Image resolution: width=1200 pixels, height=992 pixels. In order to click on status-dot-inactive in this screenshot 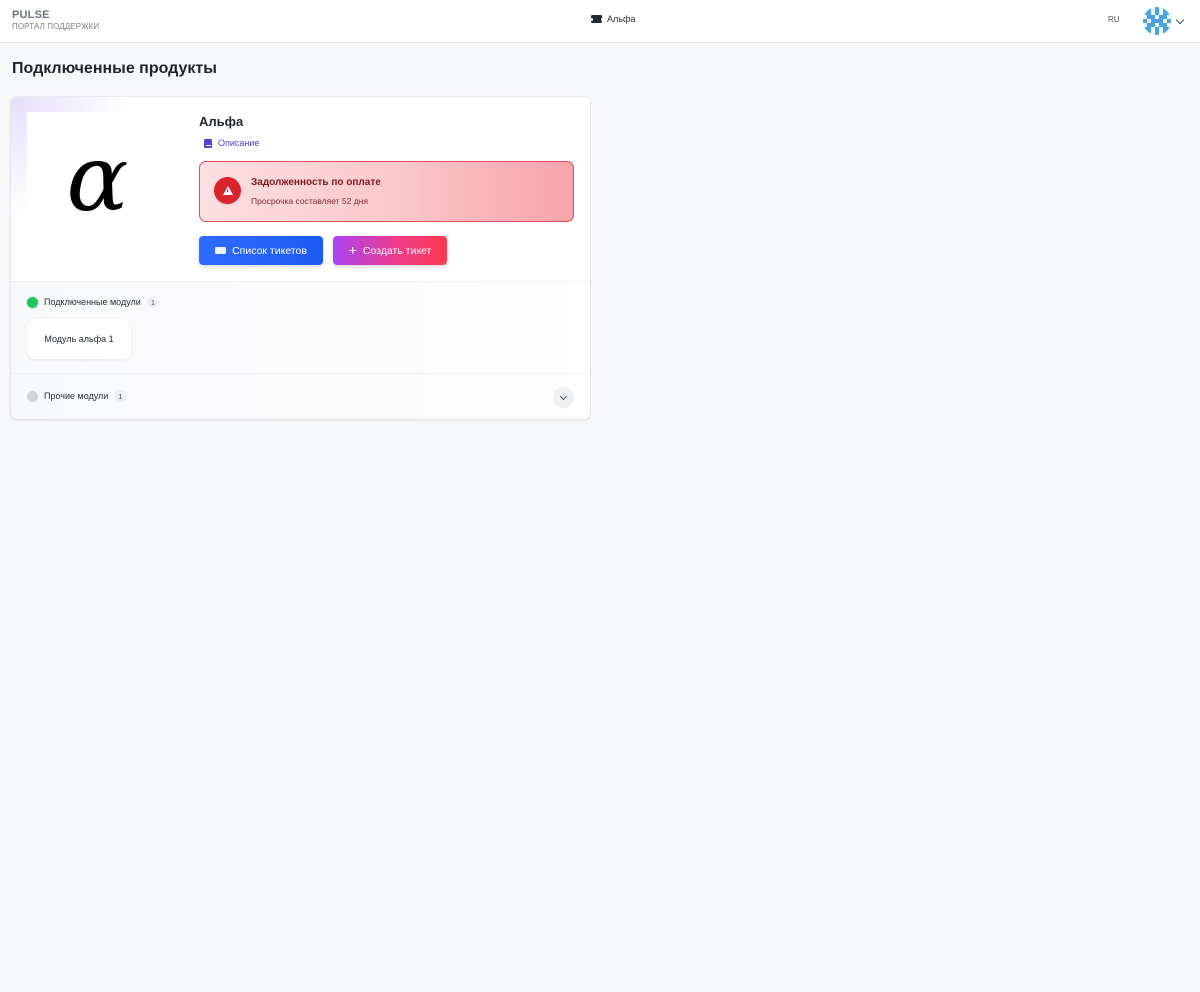, I will do `click(32, 396)`.